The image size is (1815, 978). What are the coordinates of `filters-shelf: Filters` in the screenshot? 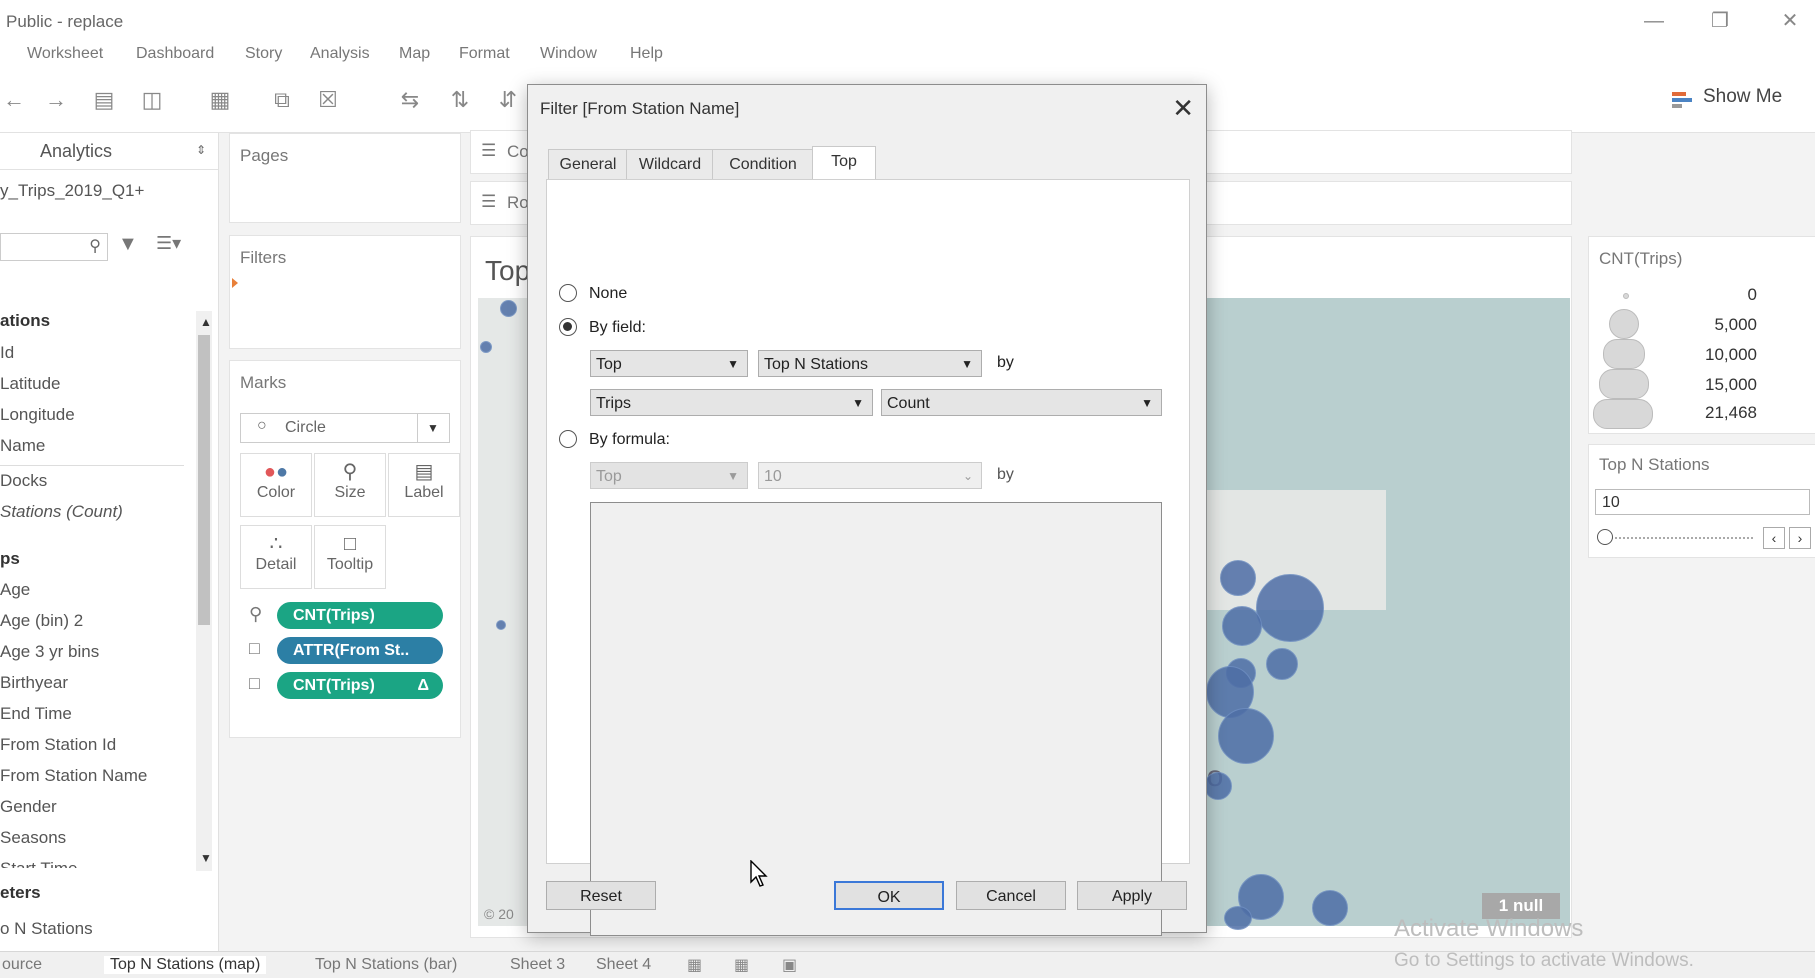 It's located at (345, 292).